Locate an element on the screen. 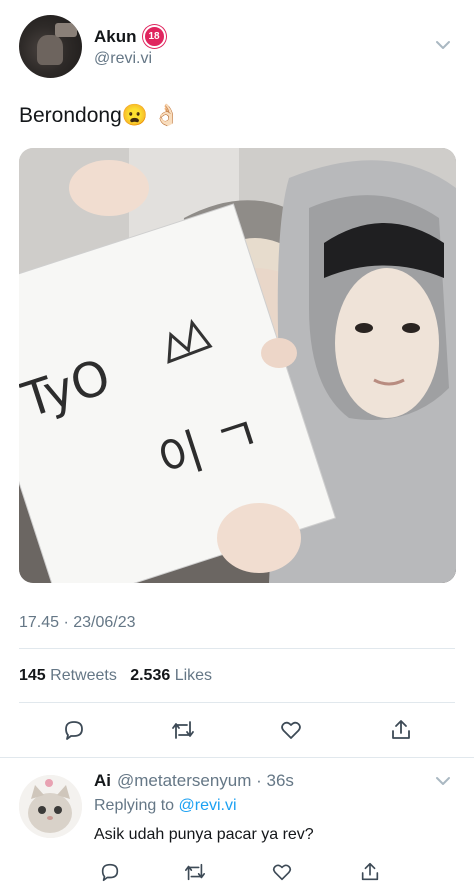  reply-reply-button is located at coordinates (110, 872).